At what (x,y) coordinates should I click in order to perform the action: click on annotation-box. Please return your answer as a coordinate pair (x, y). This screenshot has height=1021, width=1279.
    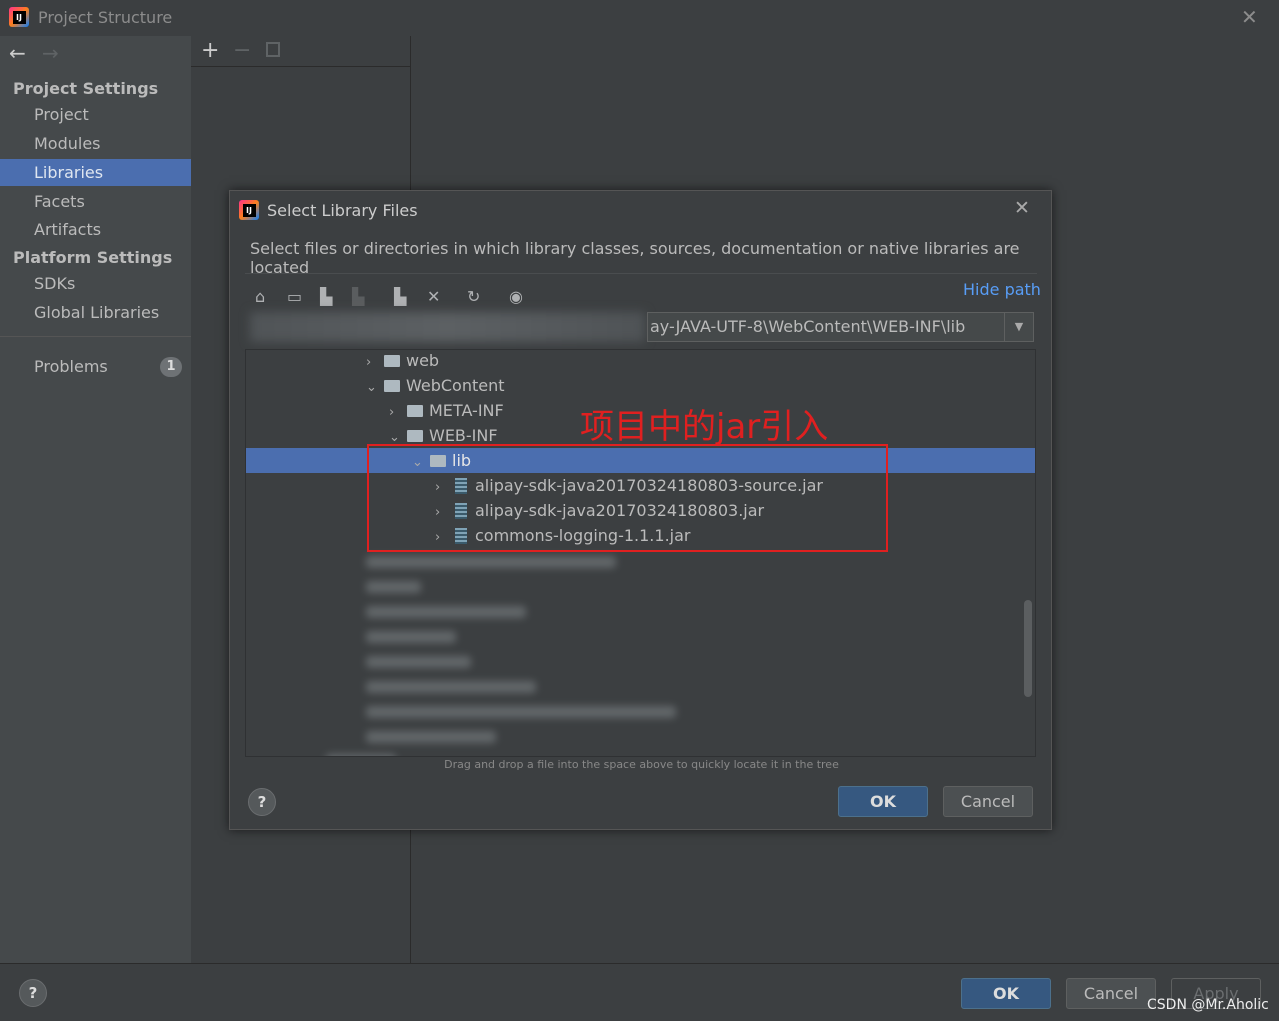
    Looking at the image, I should click on (627, 498).